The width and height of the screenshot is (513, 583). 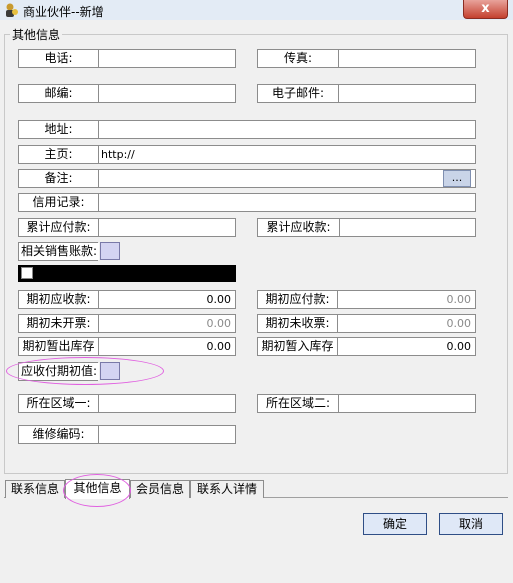 I want to click on highlight-ellipse, so click(x=85, y=371).